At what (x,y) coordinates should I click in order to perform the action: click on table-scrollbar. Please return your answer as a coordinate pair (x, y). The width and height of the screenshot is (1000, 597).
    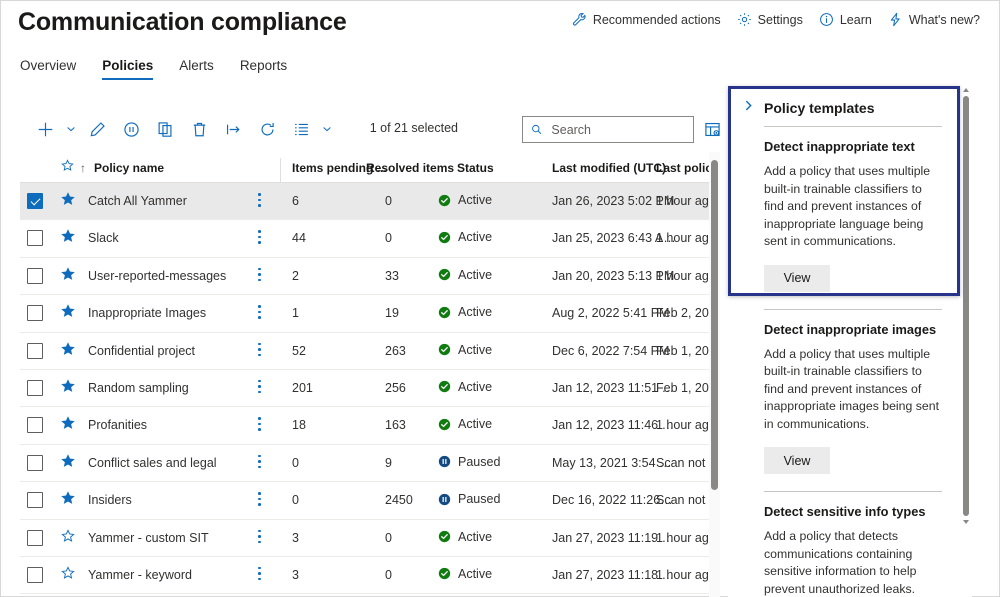
    Looking at the image, I should click on (714, 374).